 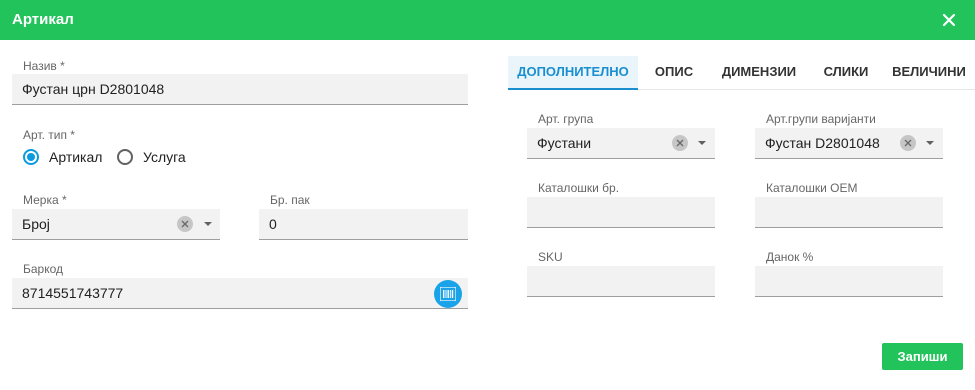 I want to click on name-field: Фустан црн D2801048, so click(x=240, y=89).